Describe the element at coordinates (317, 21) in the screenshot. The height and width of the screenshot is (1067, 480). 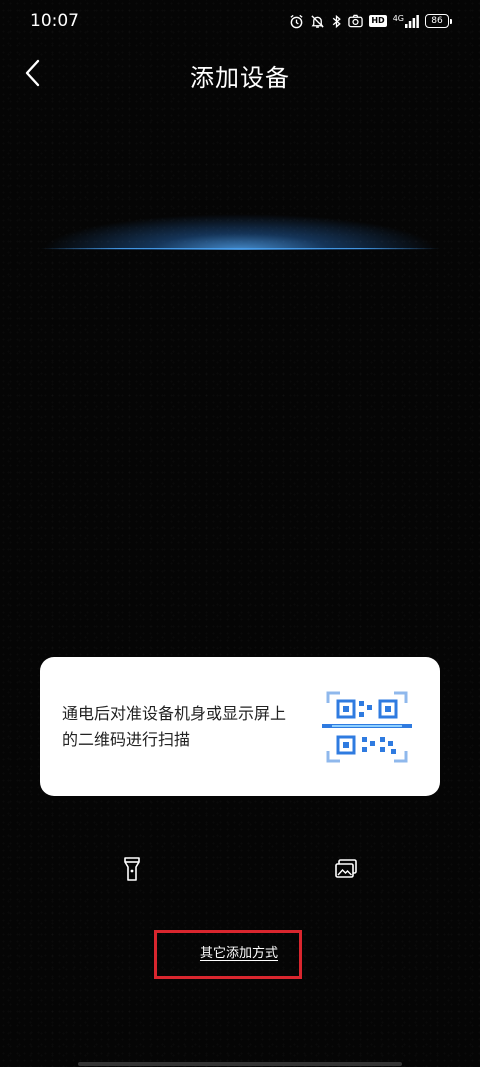
I see `mute-bell-icon` at that location.